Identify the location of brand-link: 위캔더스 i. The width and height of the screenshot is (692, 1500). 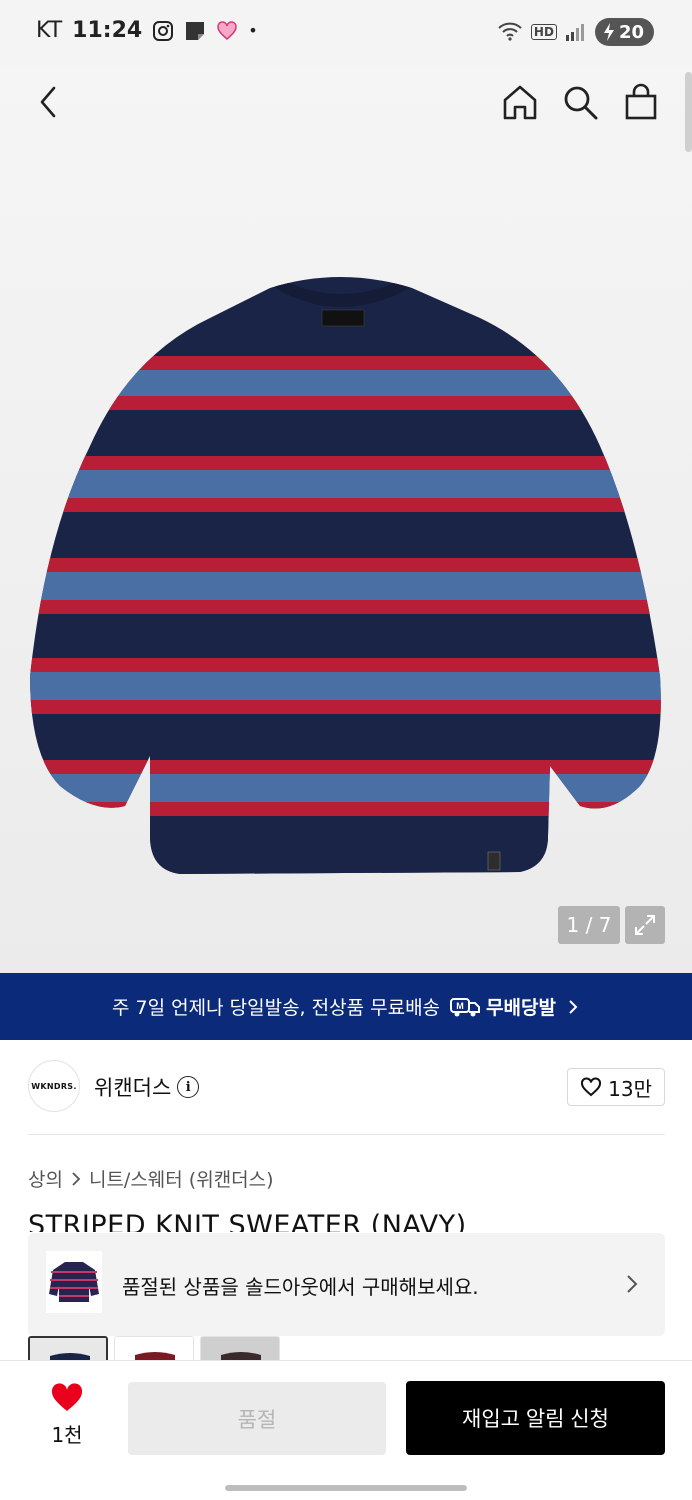
(147, 1087).